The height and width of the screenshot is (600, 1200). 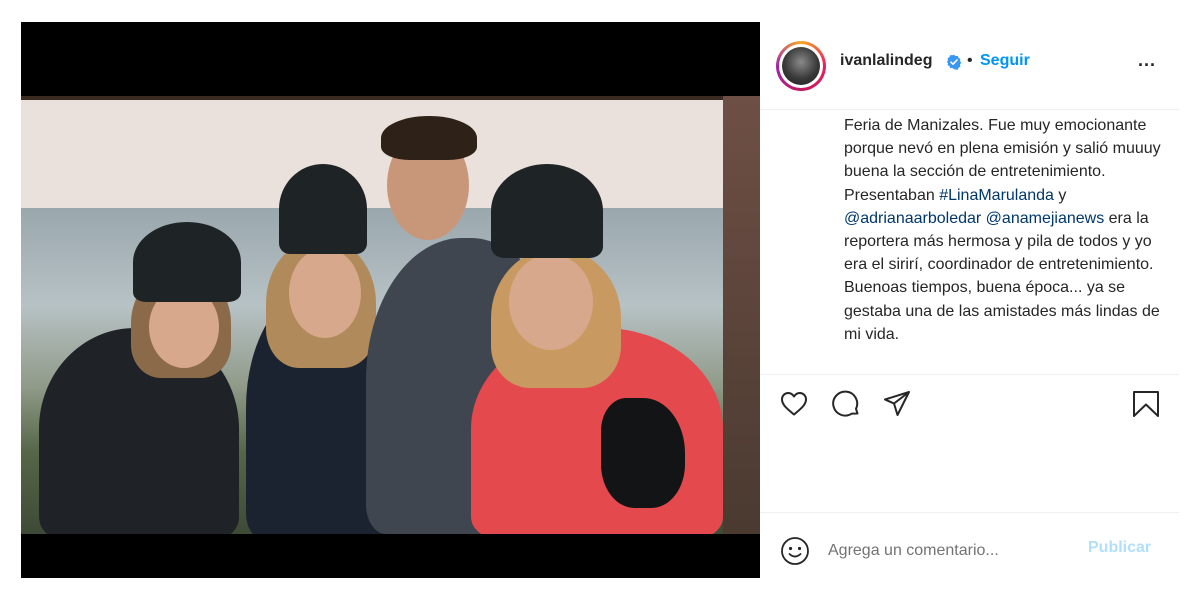 I want to click on person-2-beanie, so click(x=323, y=209).